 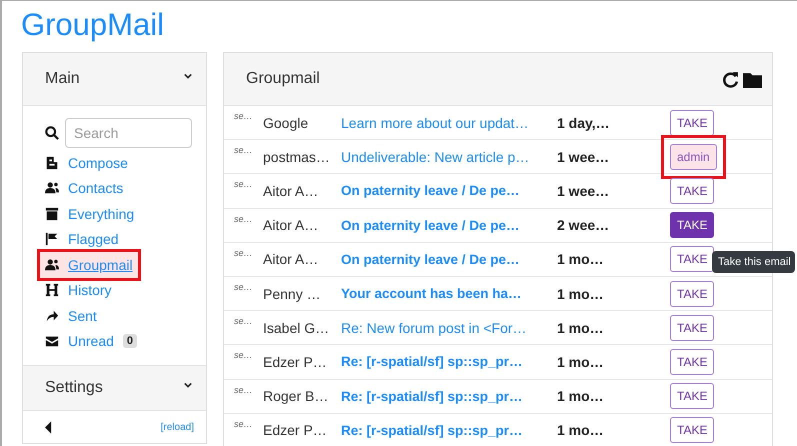 I want to click on search-field: Search, so click(x=128, y=133).